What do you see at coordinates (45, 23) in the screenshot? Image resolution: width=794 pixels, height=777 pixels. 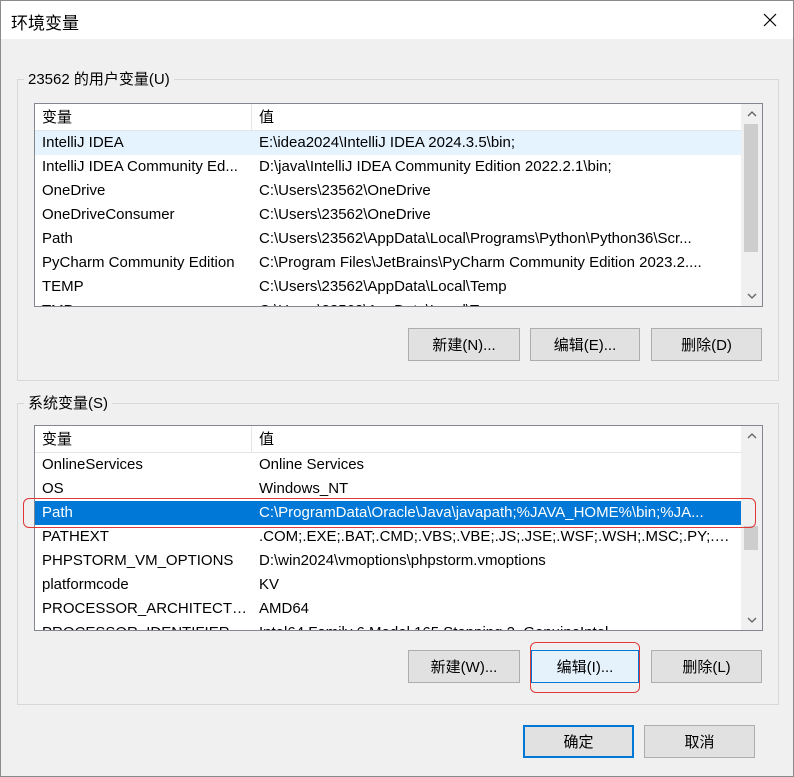 I see `window-title: 环境变量` at bounding box center [45, 23].